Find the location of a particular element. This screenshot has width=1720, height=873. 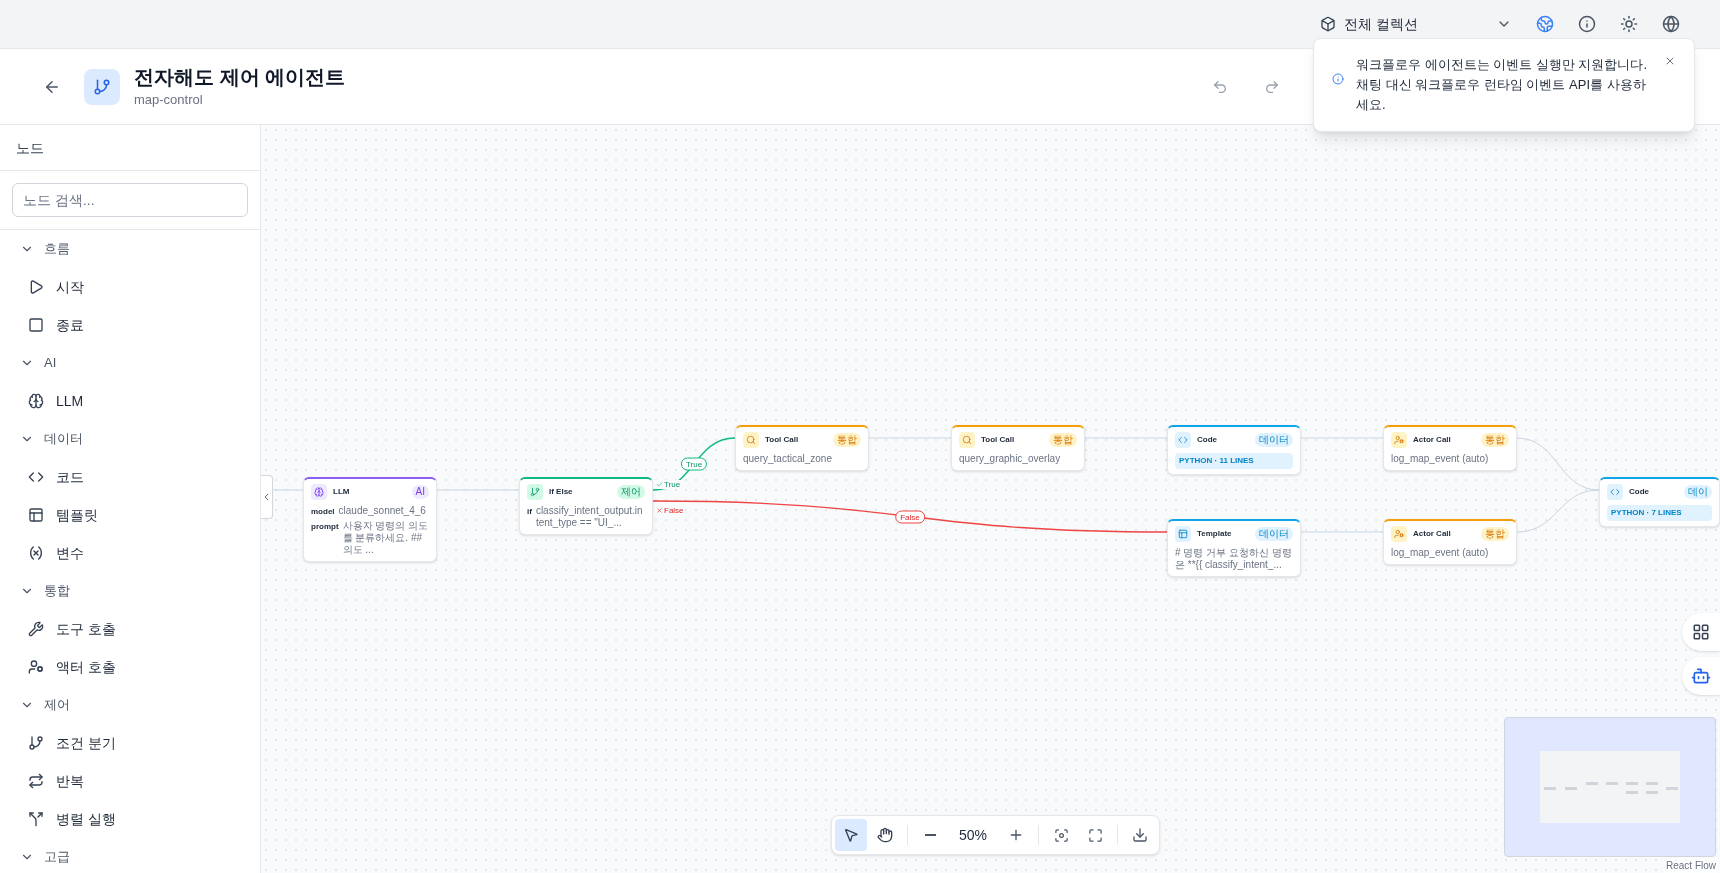

undo-icon is located at coordinates (1220, 86).